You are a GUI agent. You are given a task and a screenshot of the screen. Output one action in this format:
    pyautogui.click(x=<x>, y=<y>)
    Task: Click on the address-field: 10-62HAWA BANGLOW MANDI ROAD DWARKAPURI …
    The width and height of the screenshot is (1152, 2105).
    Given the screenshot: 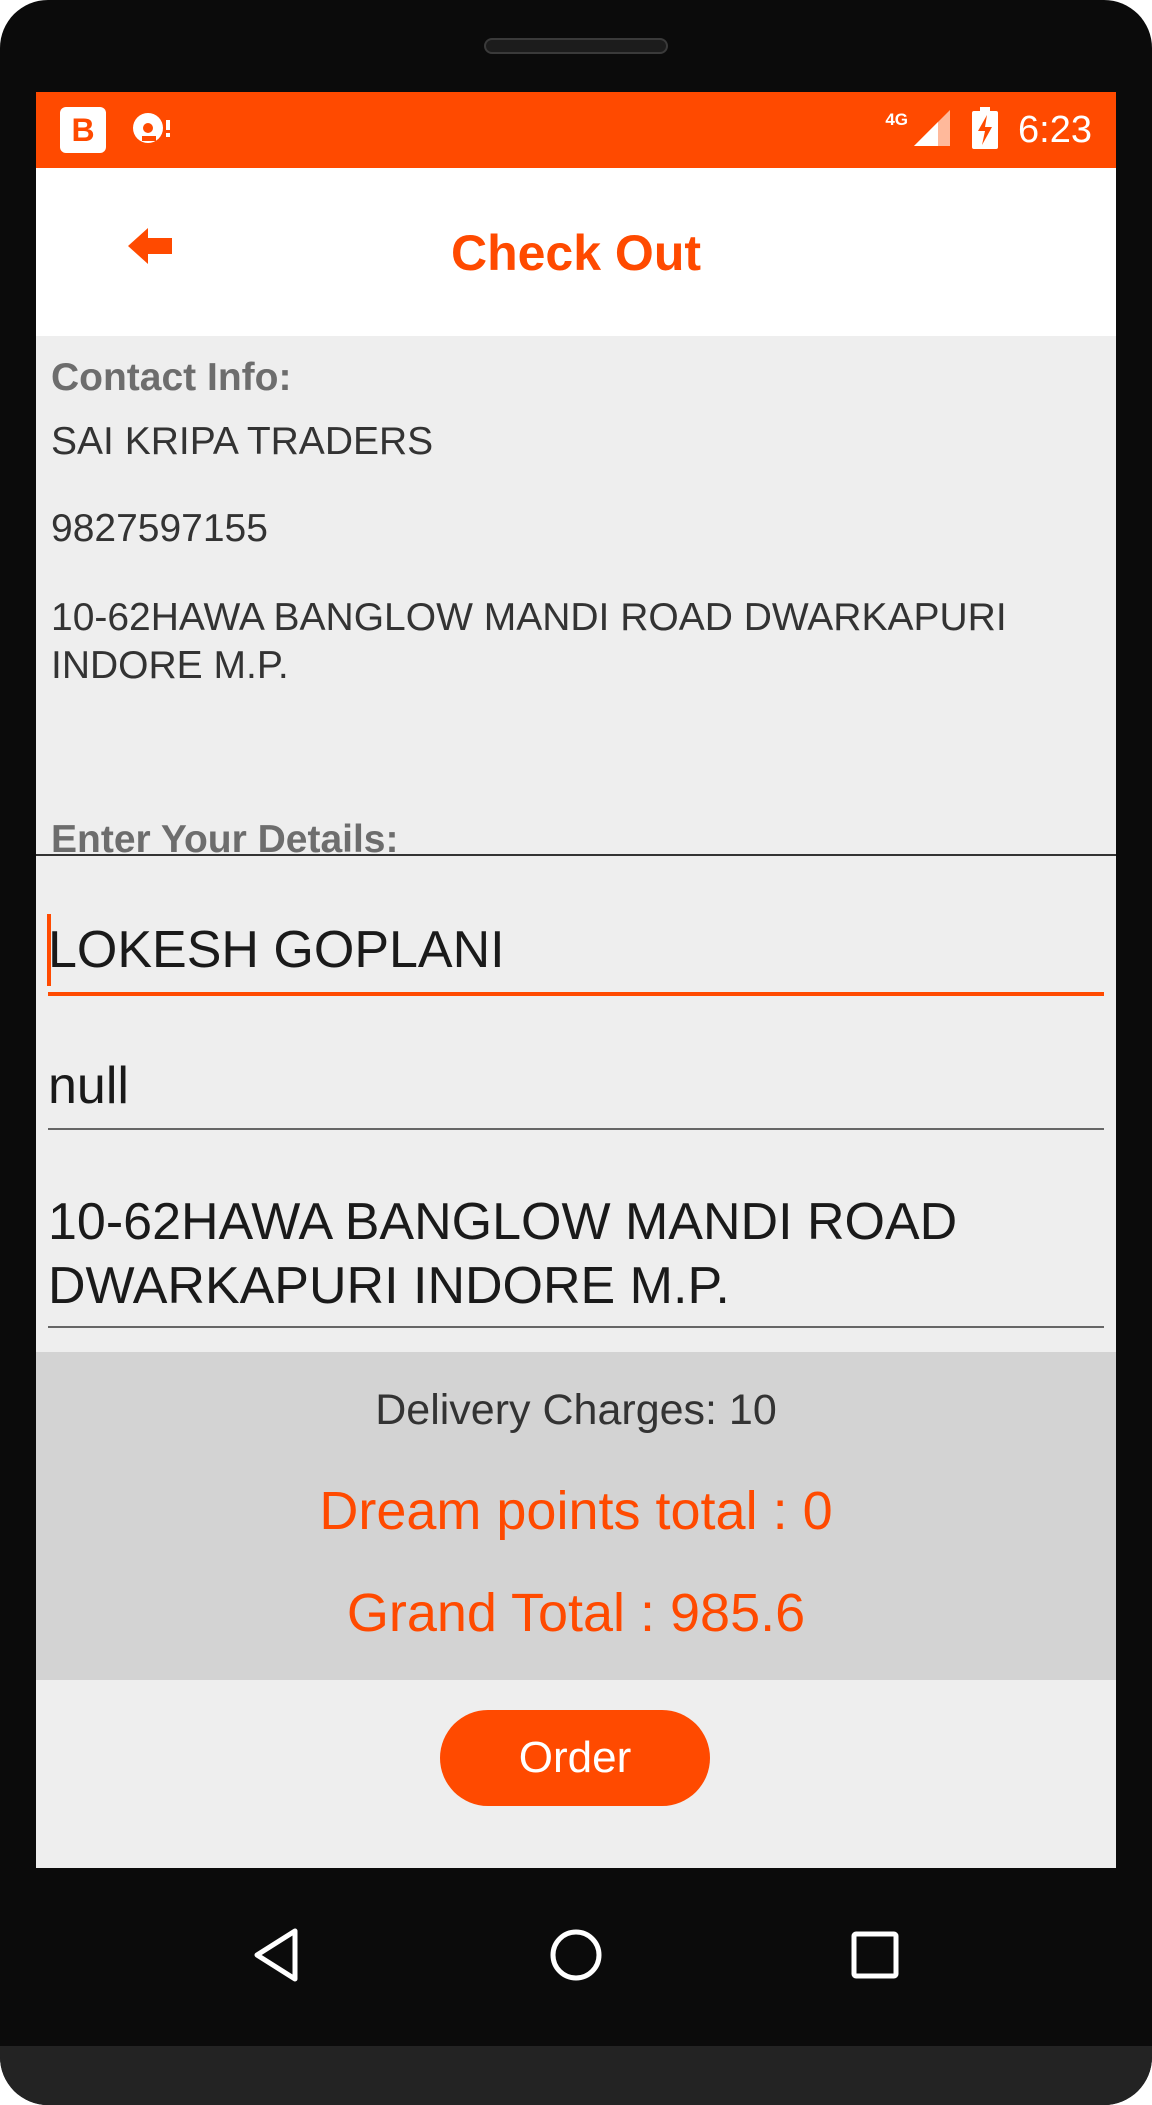 What is the action you would take?
    pyautogui.click(x=576, y=1254)
    